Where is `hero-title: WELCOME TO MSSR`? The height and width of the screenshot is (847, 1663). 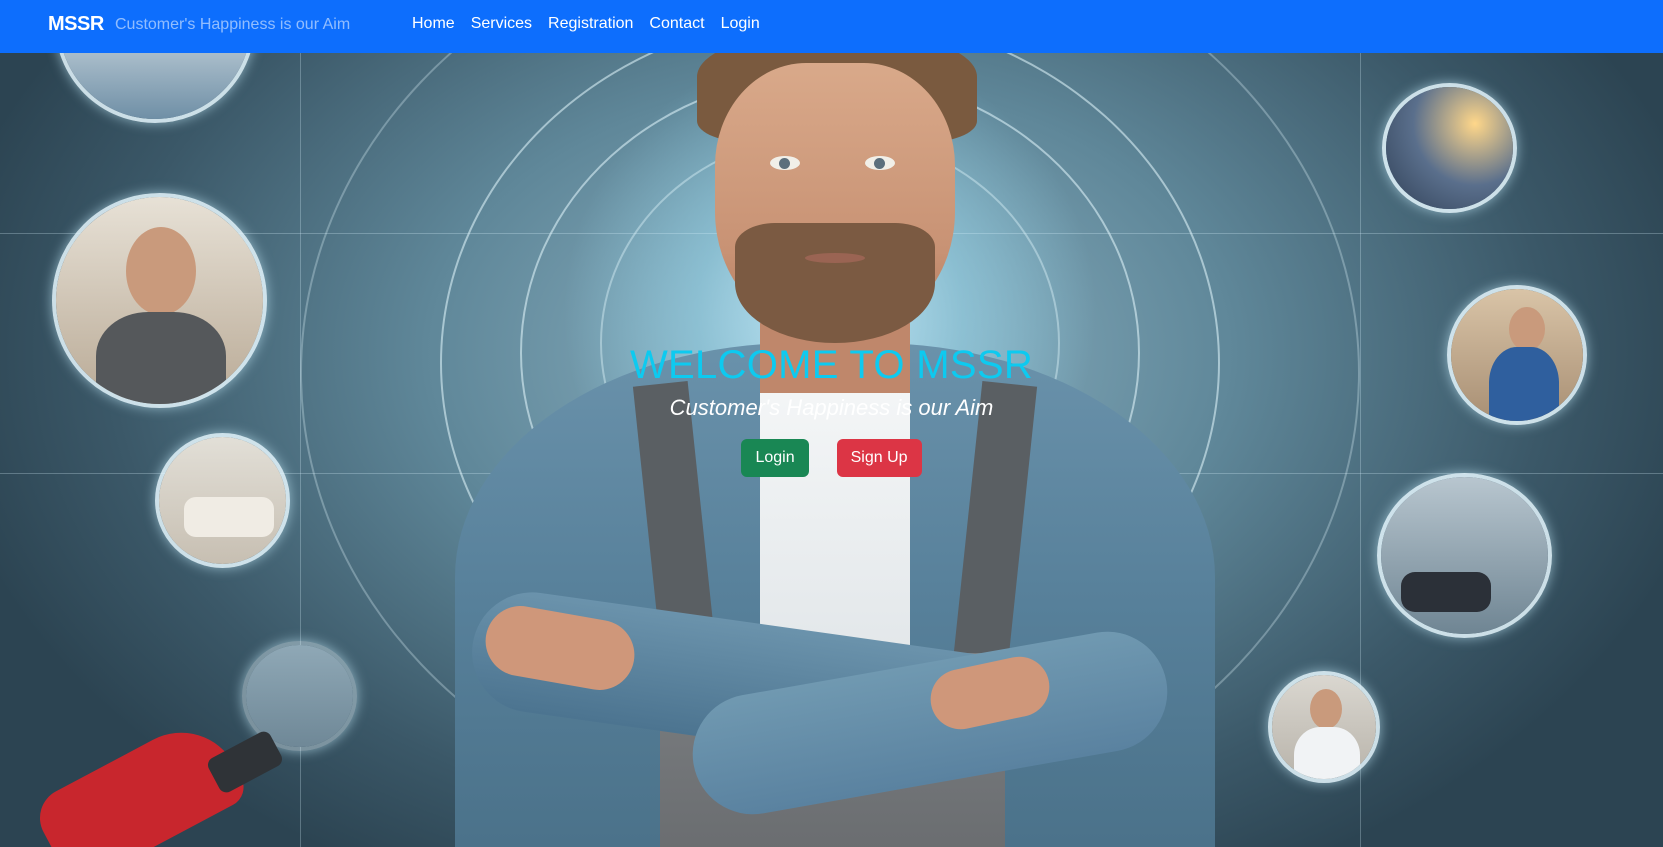 hero-title: WELCOME TO MSSR is located at coordinates (831, 365).